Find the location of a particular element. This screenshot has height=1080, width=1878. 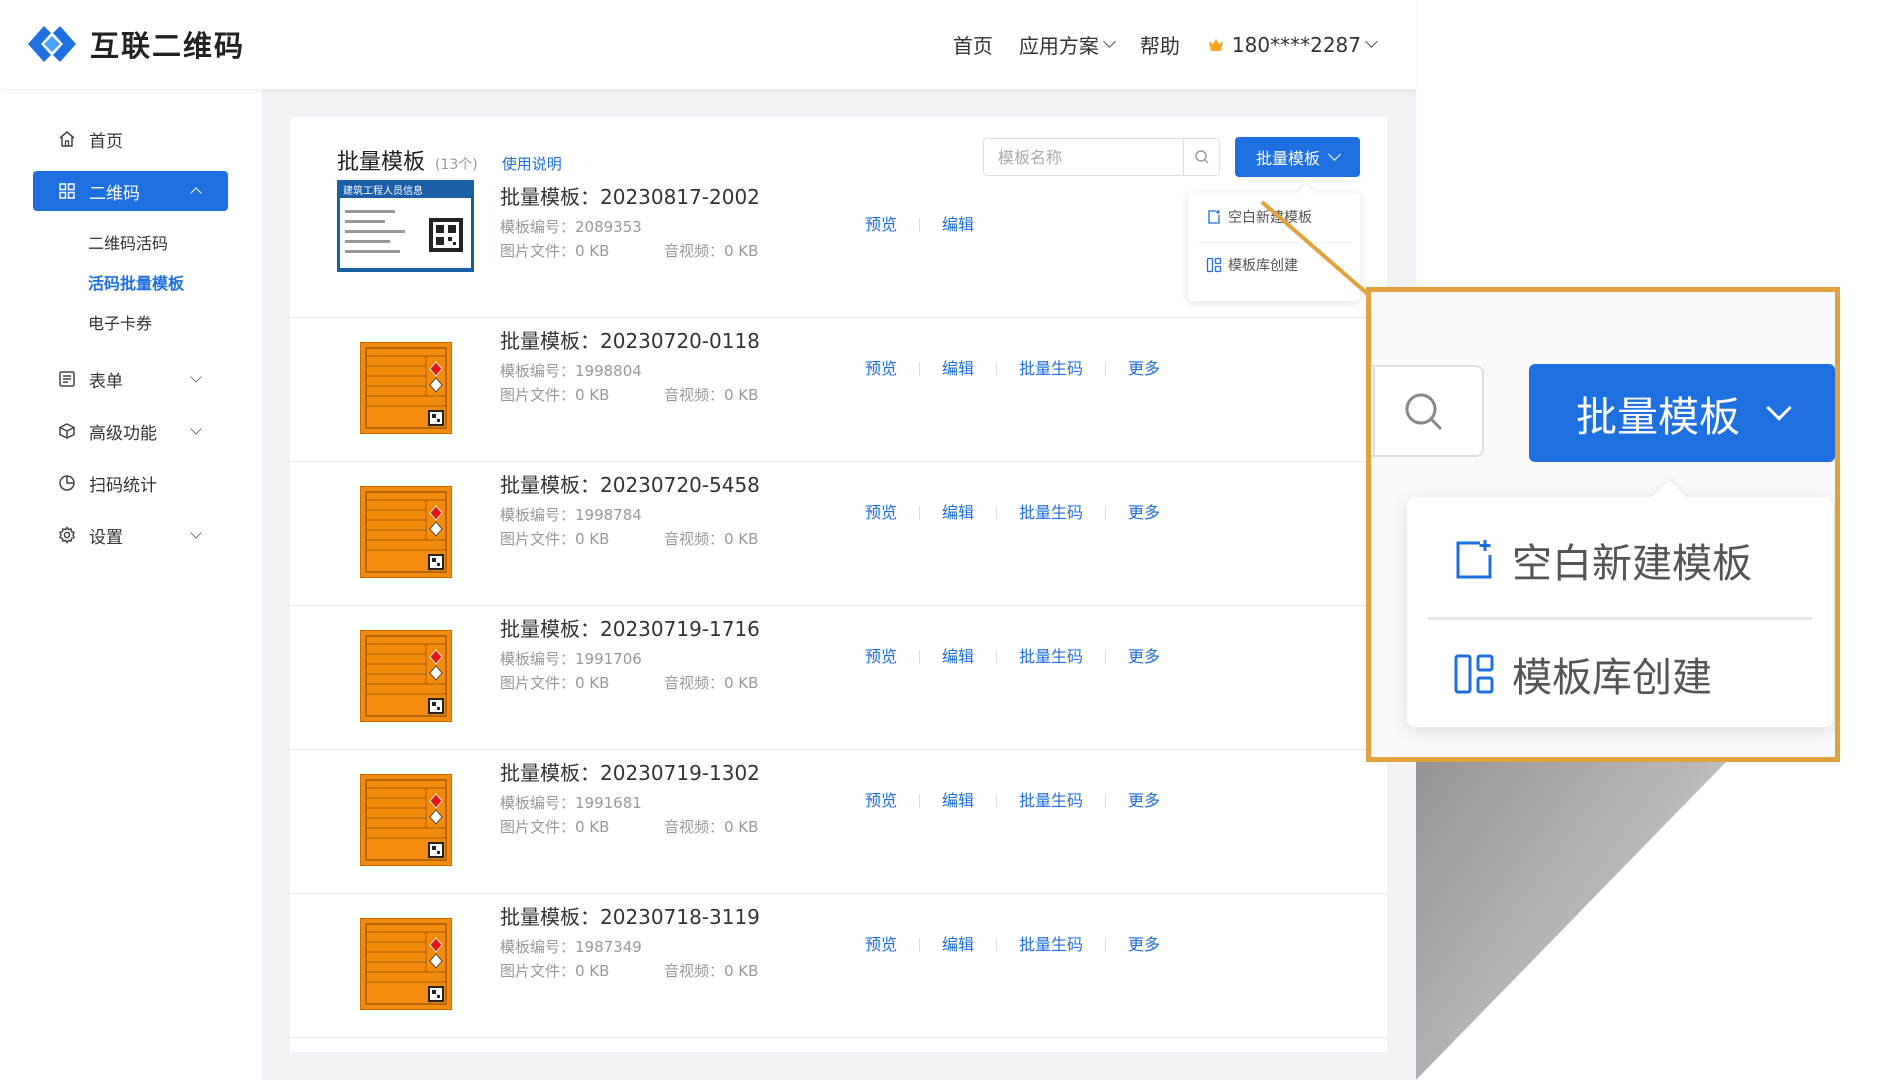

zoom-search-box is located at coordinates (1427, 411).